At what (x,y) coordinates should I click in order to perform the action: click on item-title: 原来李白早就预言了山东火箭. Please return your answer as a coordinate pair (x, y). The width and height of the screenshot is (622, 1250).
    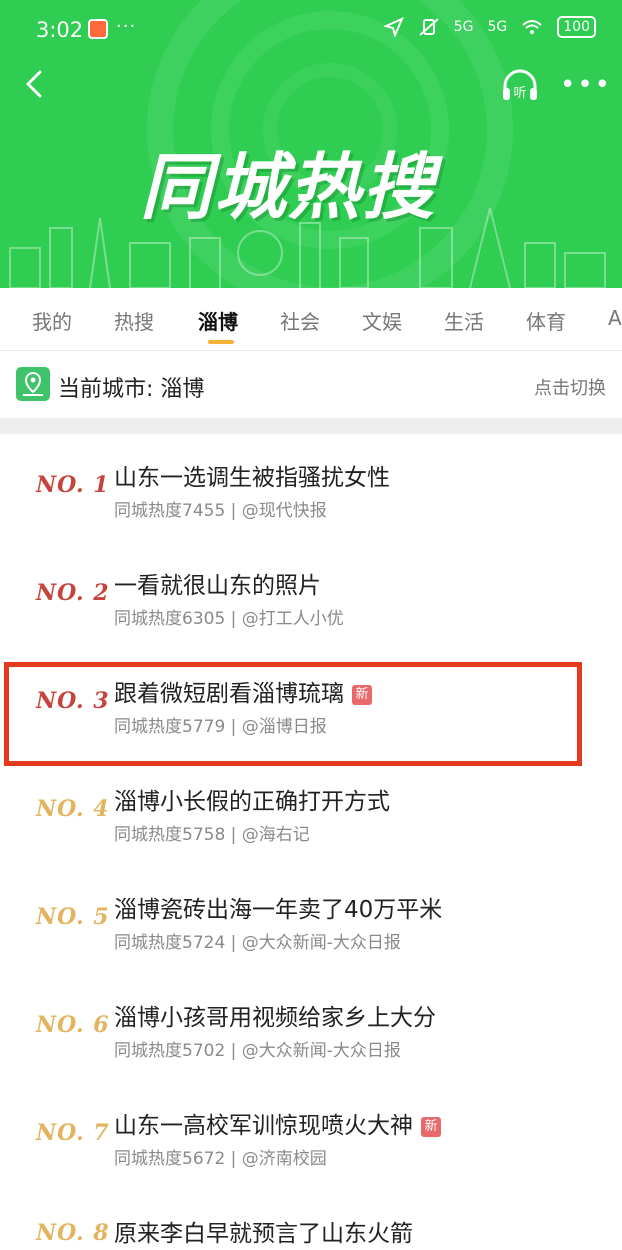
    Looking at the image, I should click on (263, 1231).